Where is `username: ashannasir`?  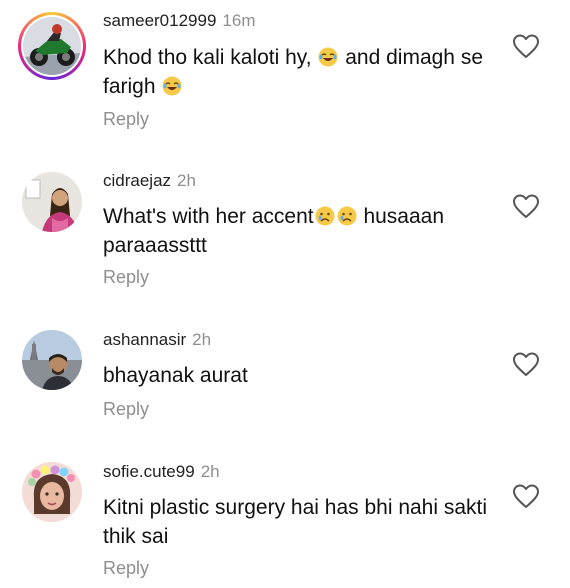 username: ashannasir is located at coordinates (144, 339).